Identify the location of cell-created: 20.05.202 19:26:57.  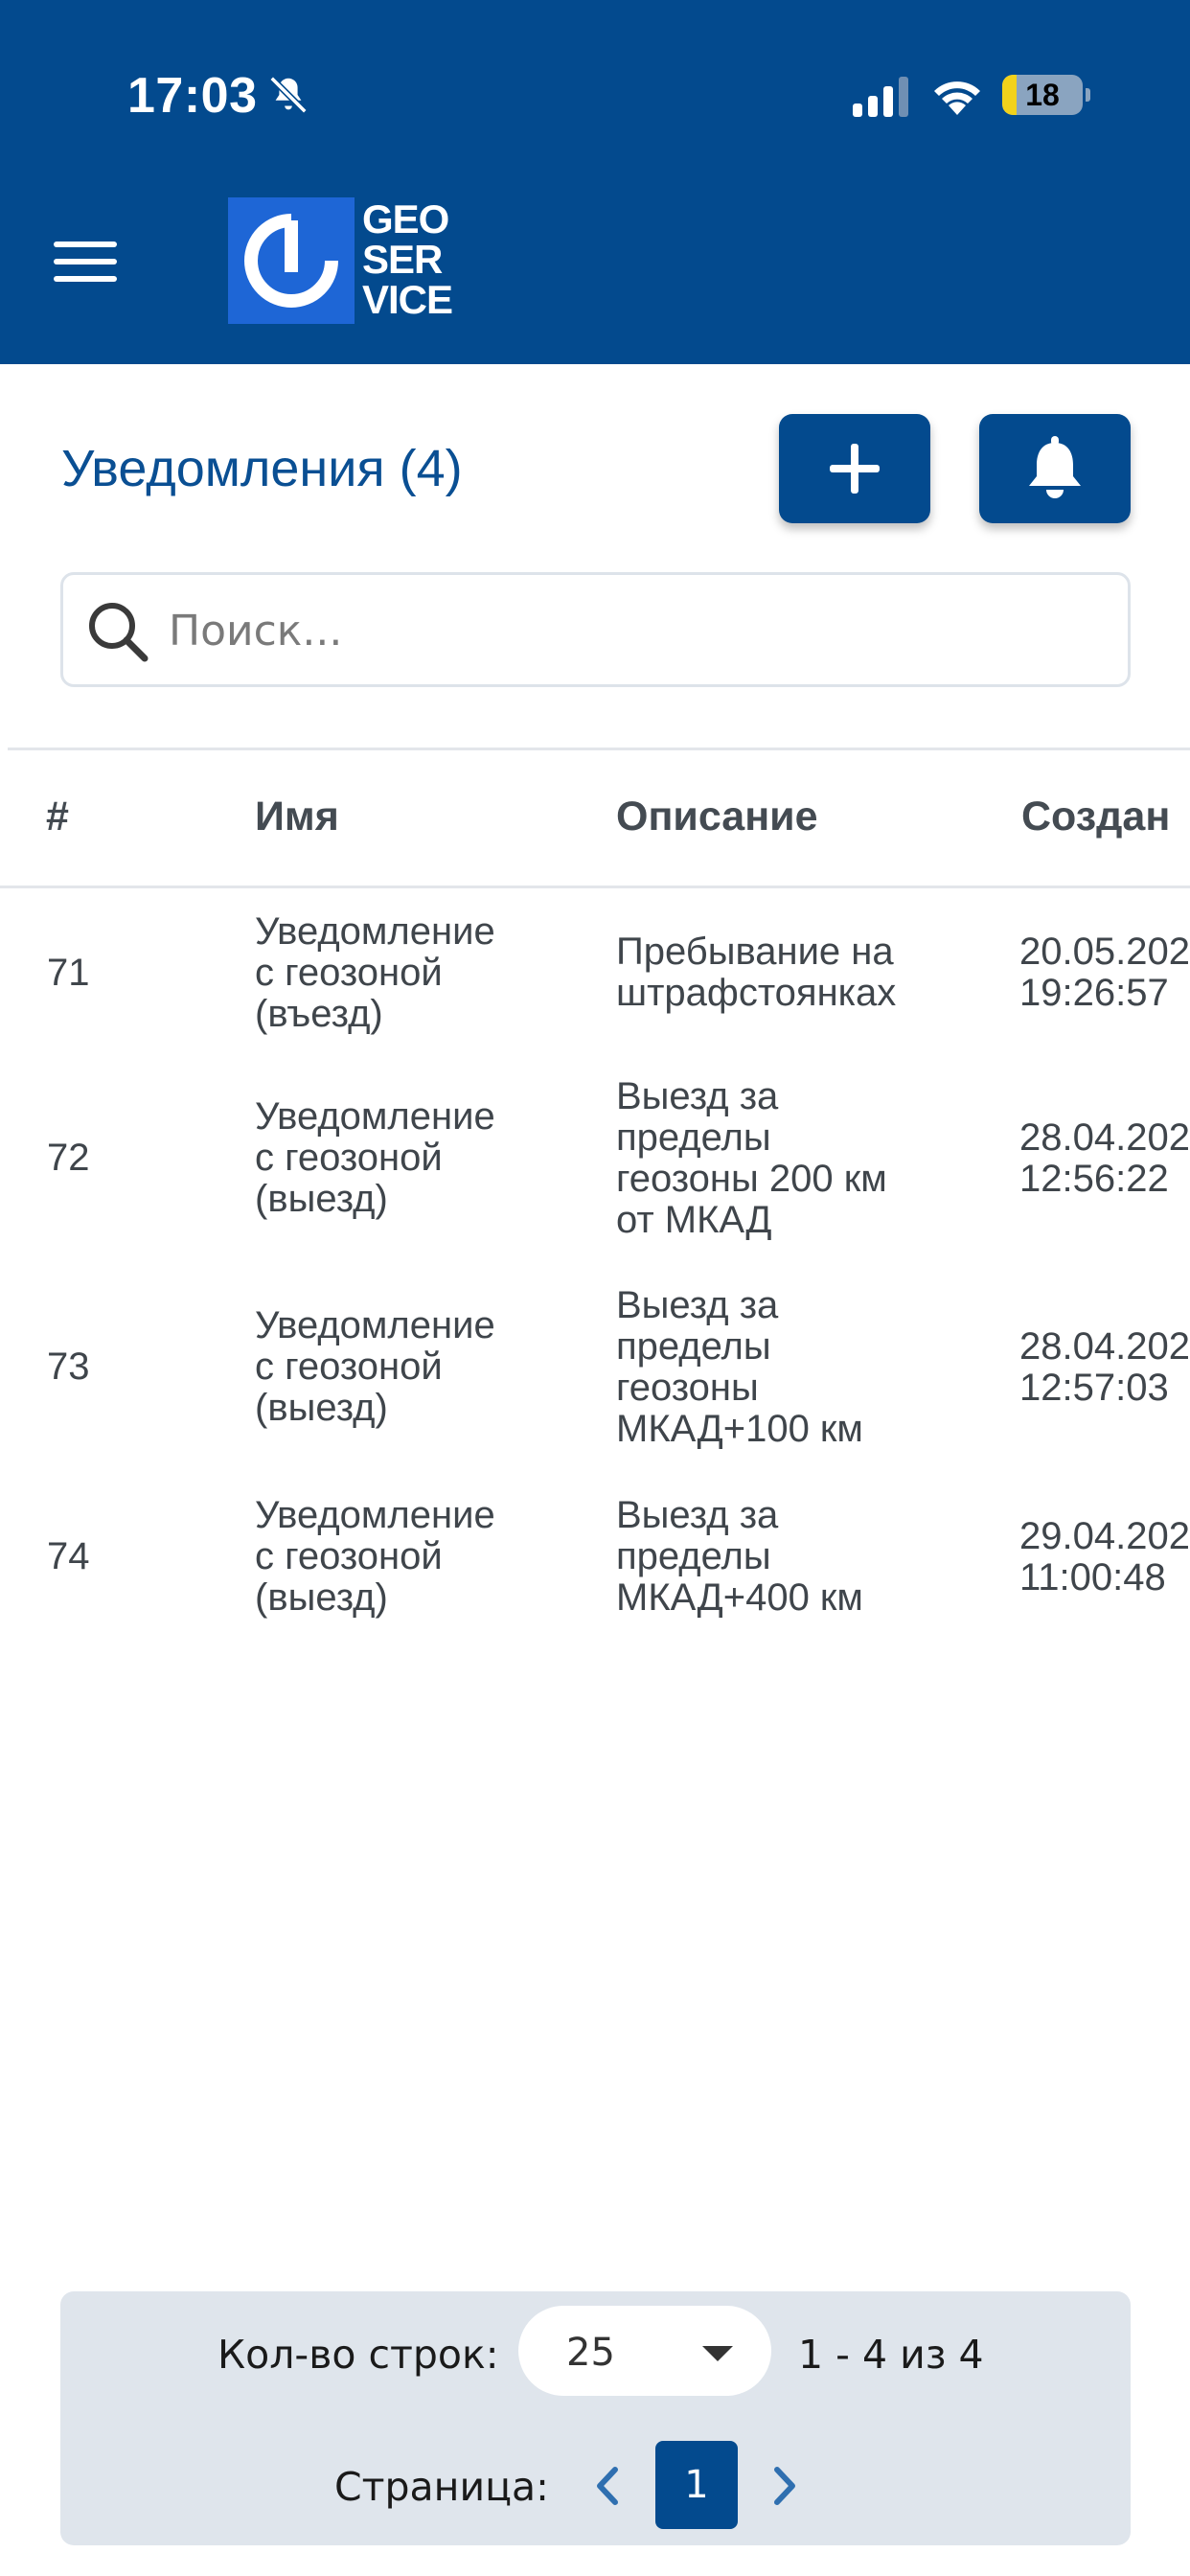
(1104, 973).